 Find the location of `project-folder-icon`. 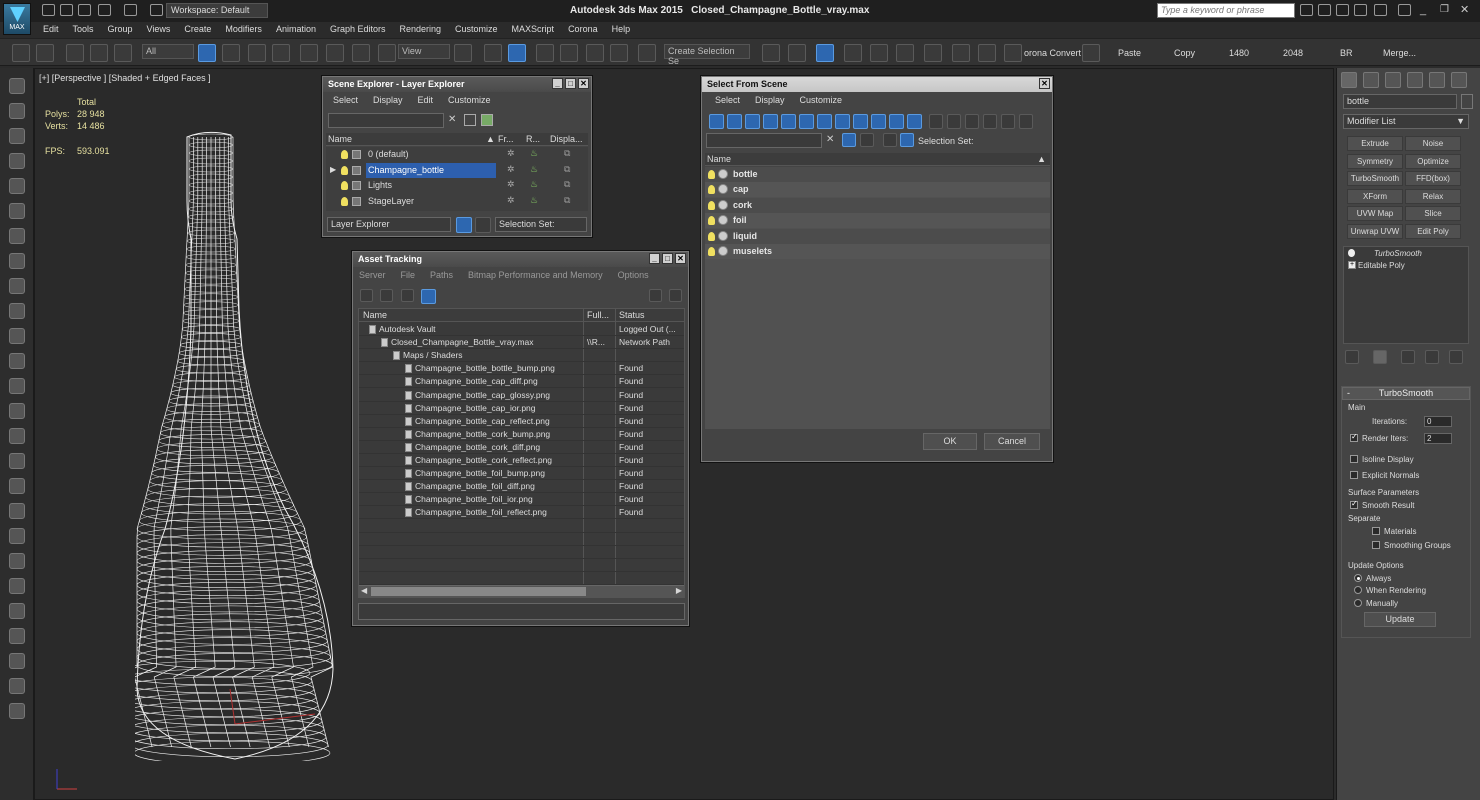

project-folder-icon is located at coordinates (156, 10).